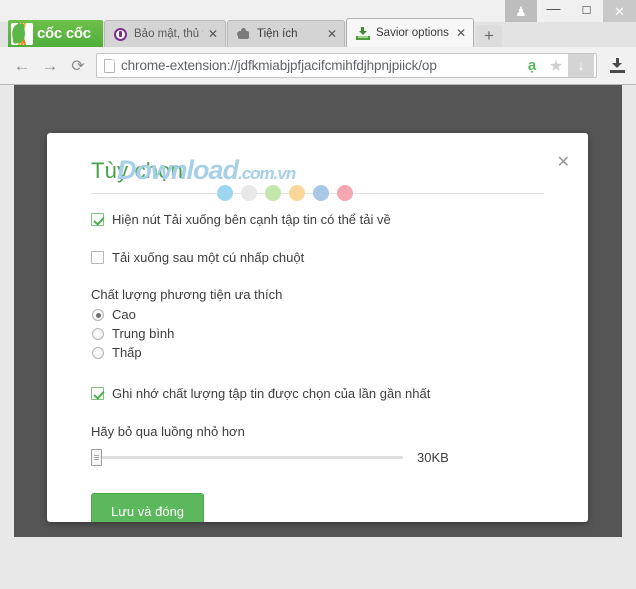 This screenshot has height=589, width=636. I want to click on vietnamese-input-button: ạ, so click(532, 65).